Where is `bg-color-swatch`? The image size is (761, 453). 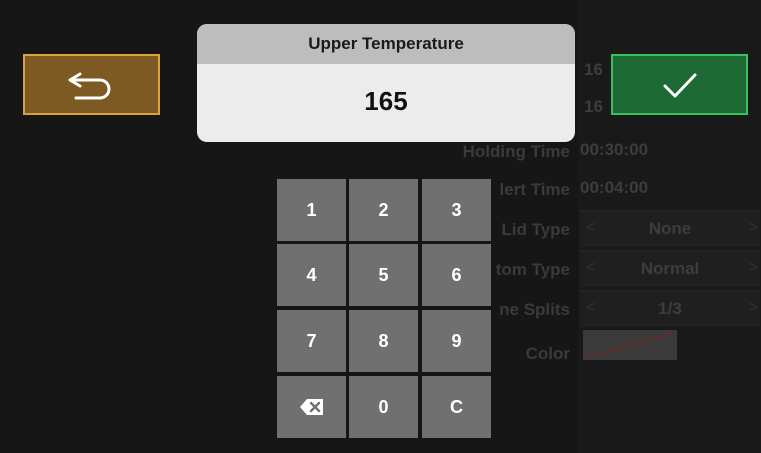 bg-color-swatch is located at coordinates (630, 345).